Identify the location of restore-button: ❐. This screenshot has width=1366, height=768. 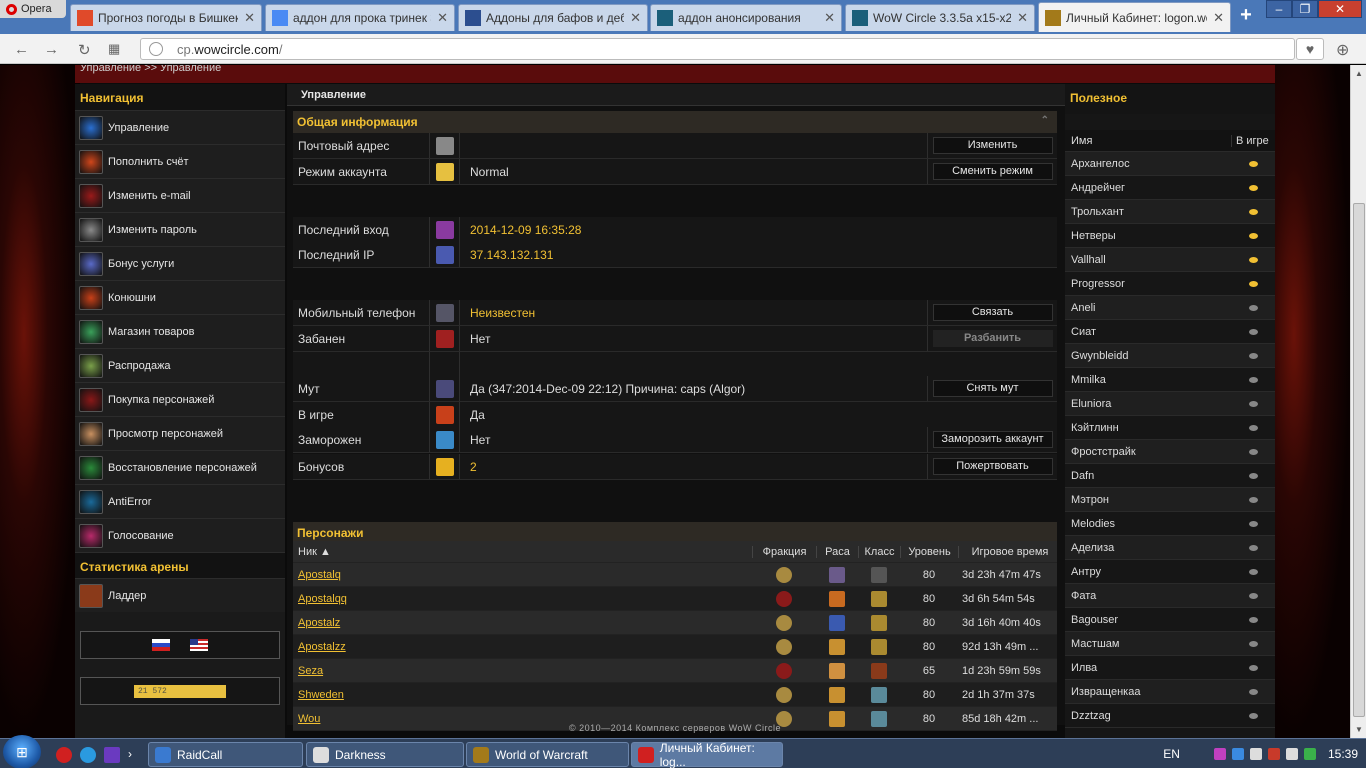
(1305, 9).